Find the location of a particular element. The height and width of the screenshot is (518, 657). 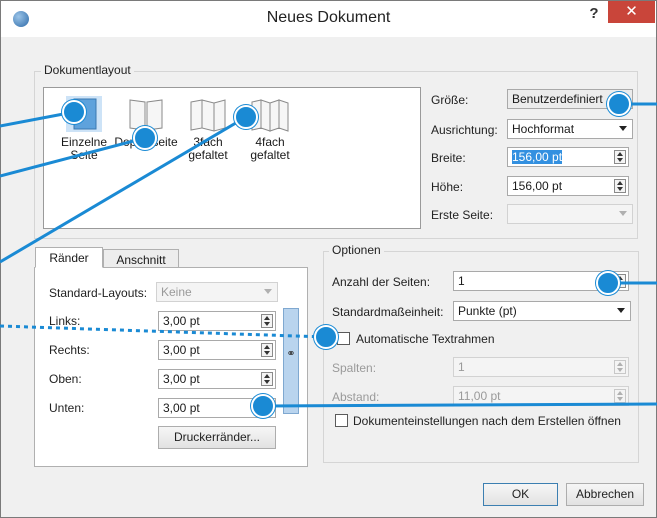

unit-value: Punkte (pt) is located at coordinates (487, 311).